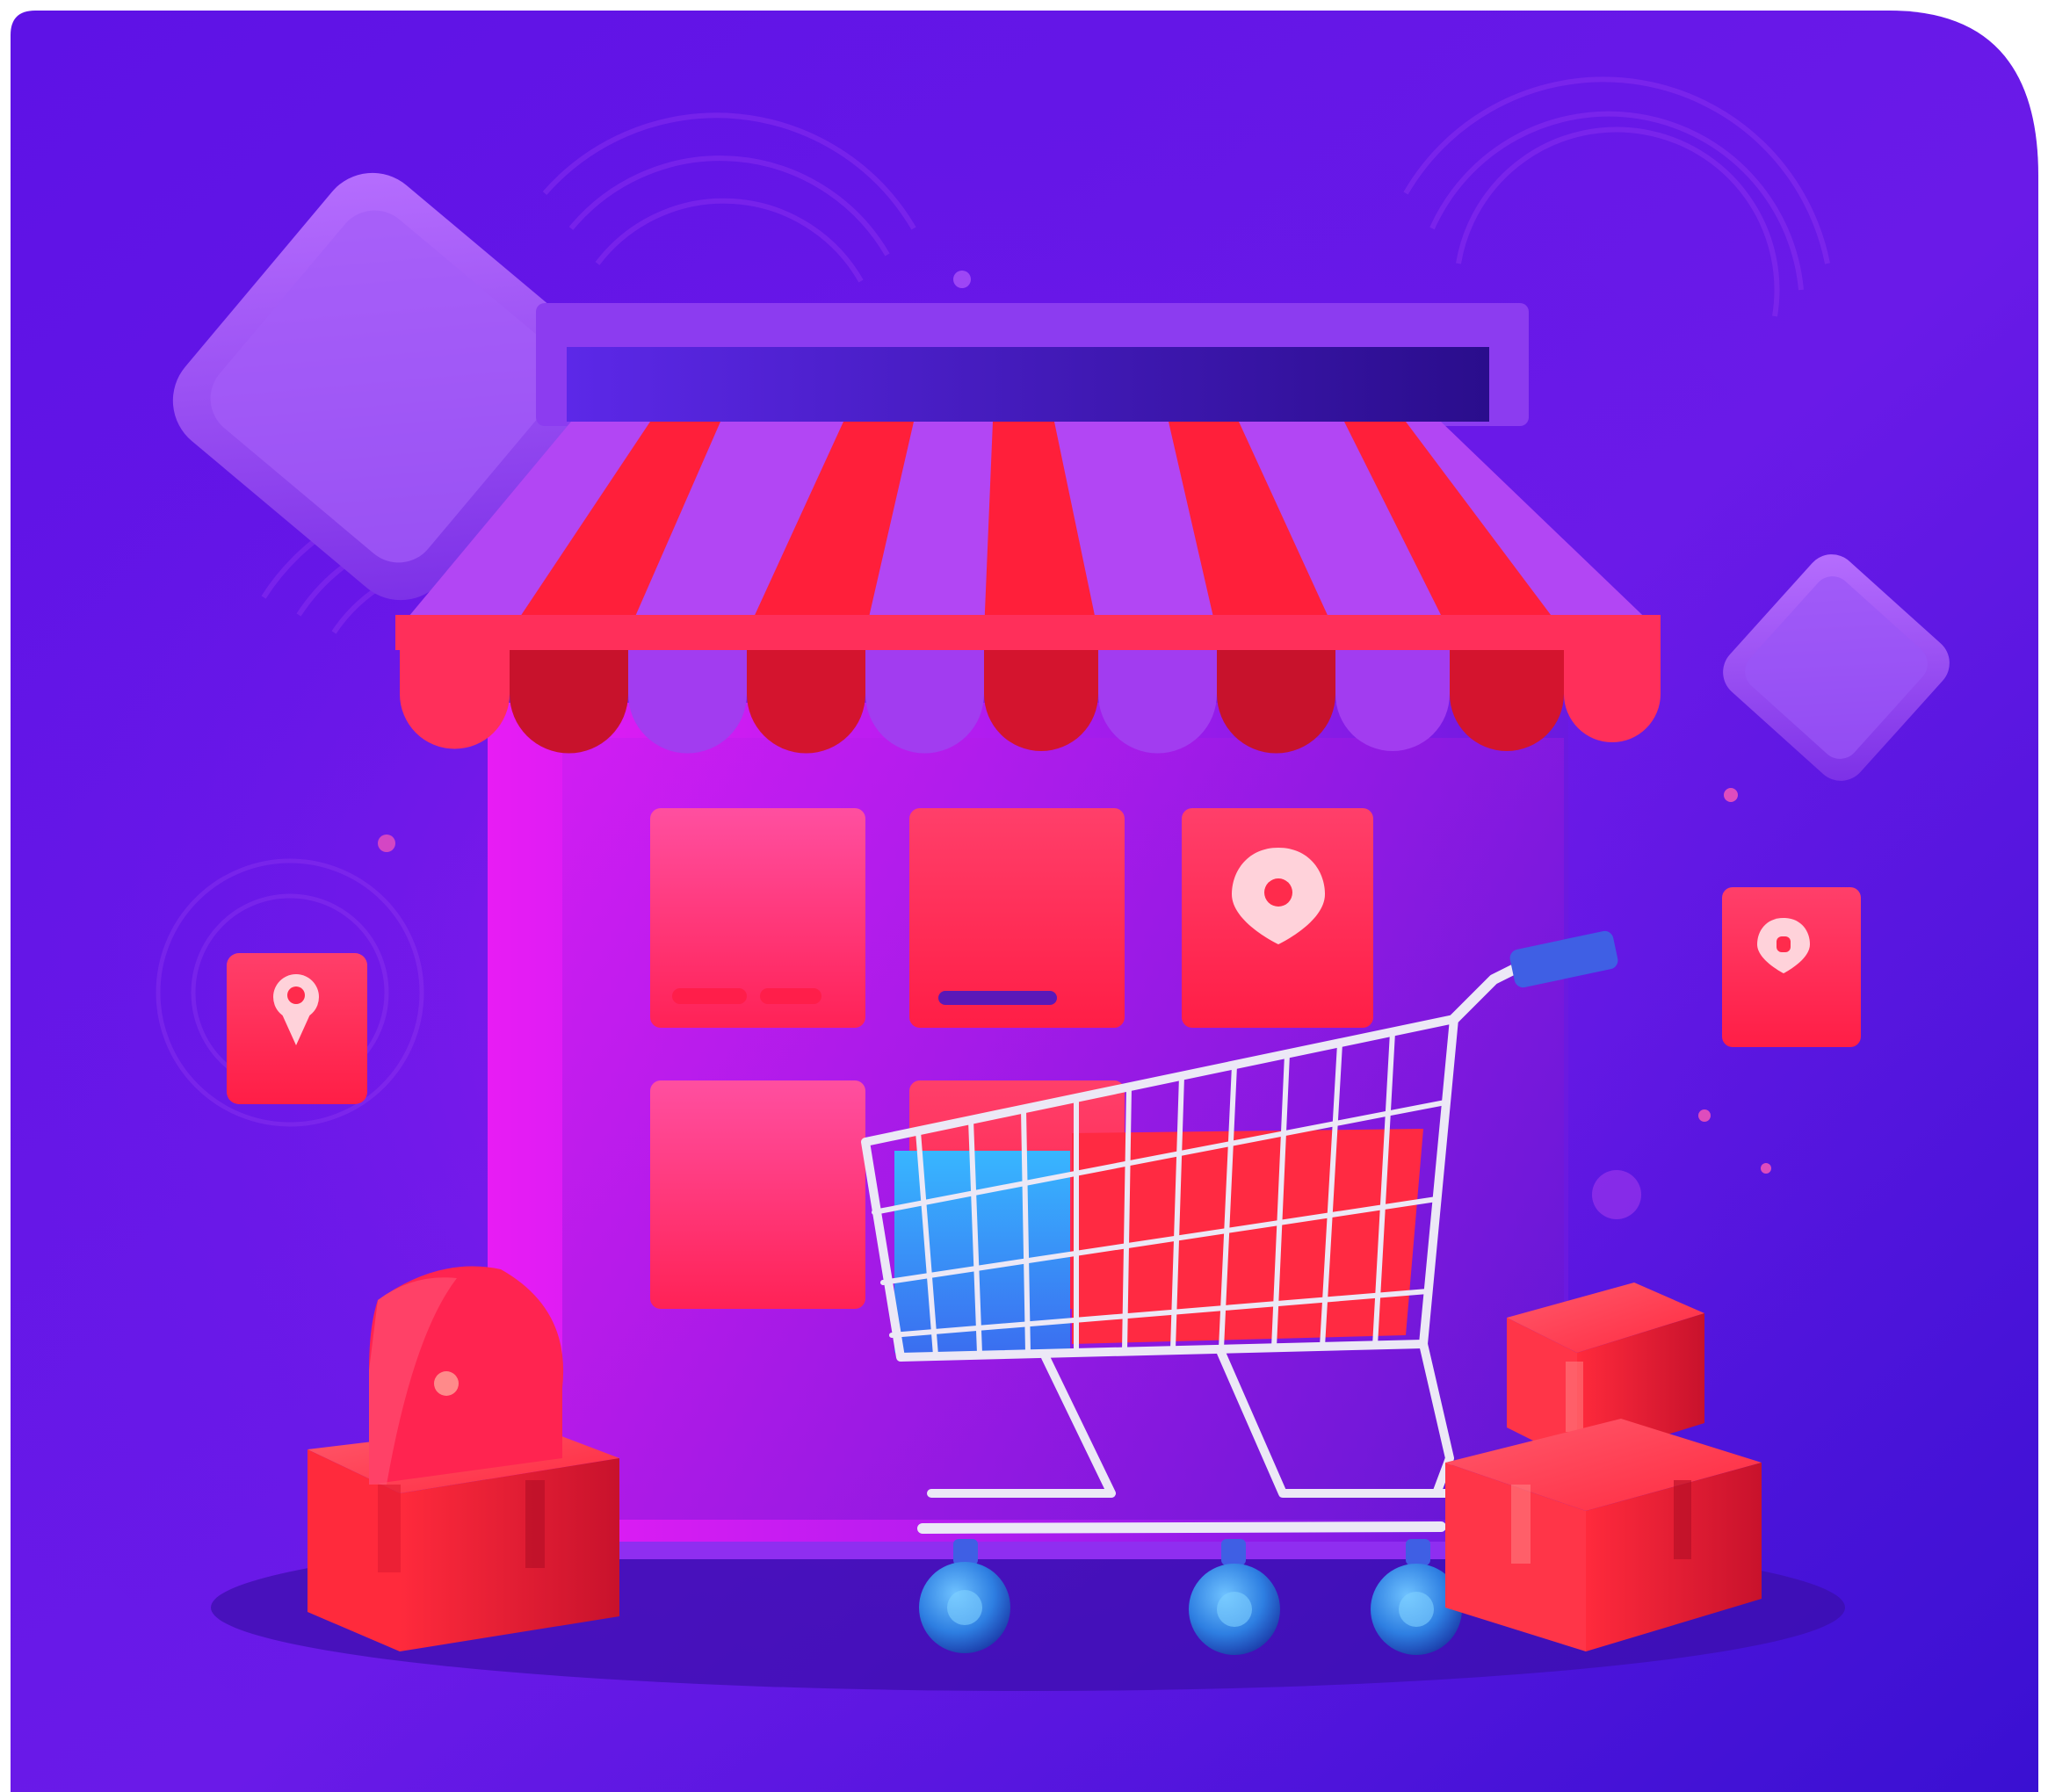  Describe the element at coordinates (1030, 702) in the screenshot. I see `awning-scallops` at that location.